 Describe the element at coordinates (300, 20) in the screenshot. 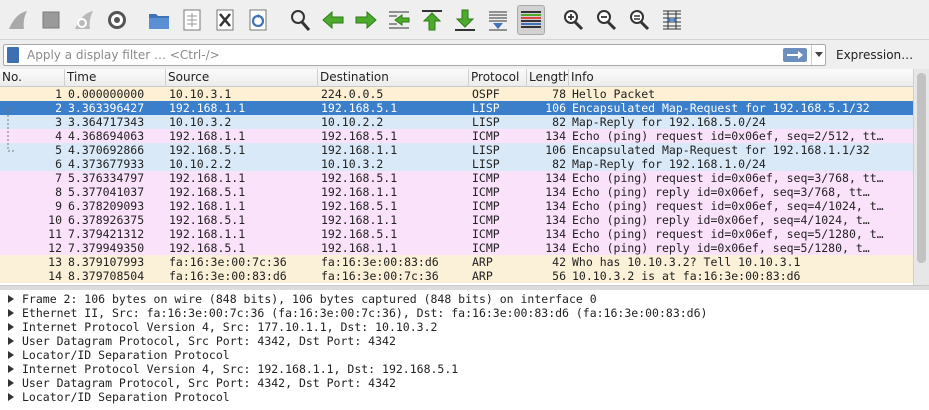

I see `find-packet-button` at that location.